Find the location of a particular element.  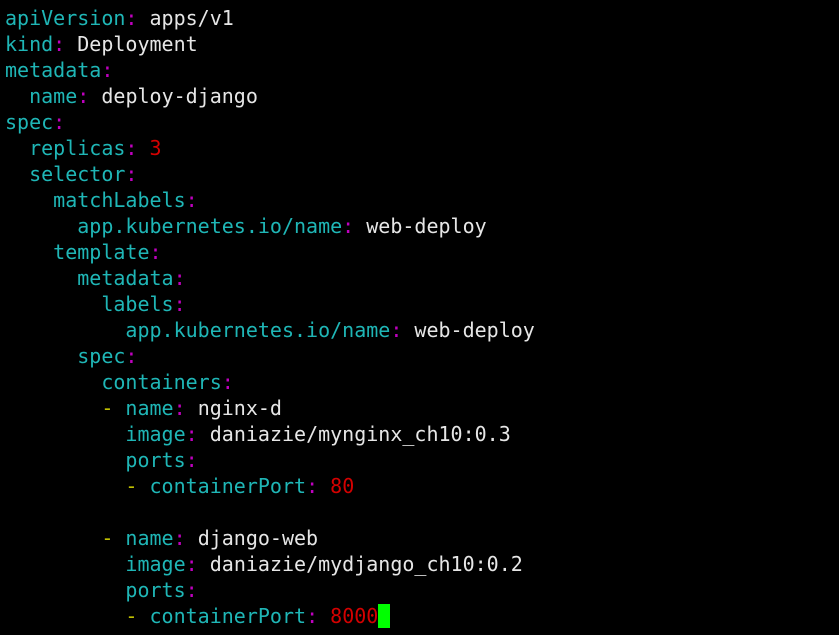

yaml-value: daniazie/mynginx_ch10:0.3 is located at coordinates (360, 434).